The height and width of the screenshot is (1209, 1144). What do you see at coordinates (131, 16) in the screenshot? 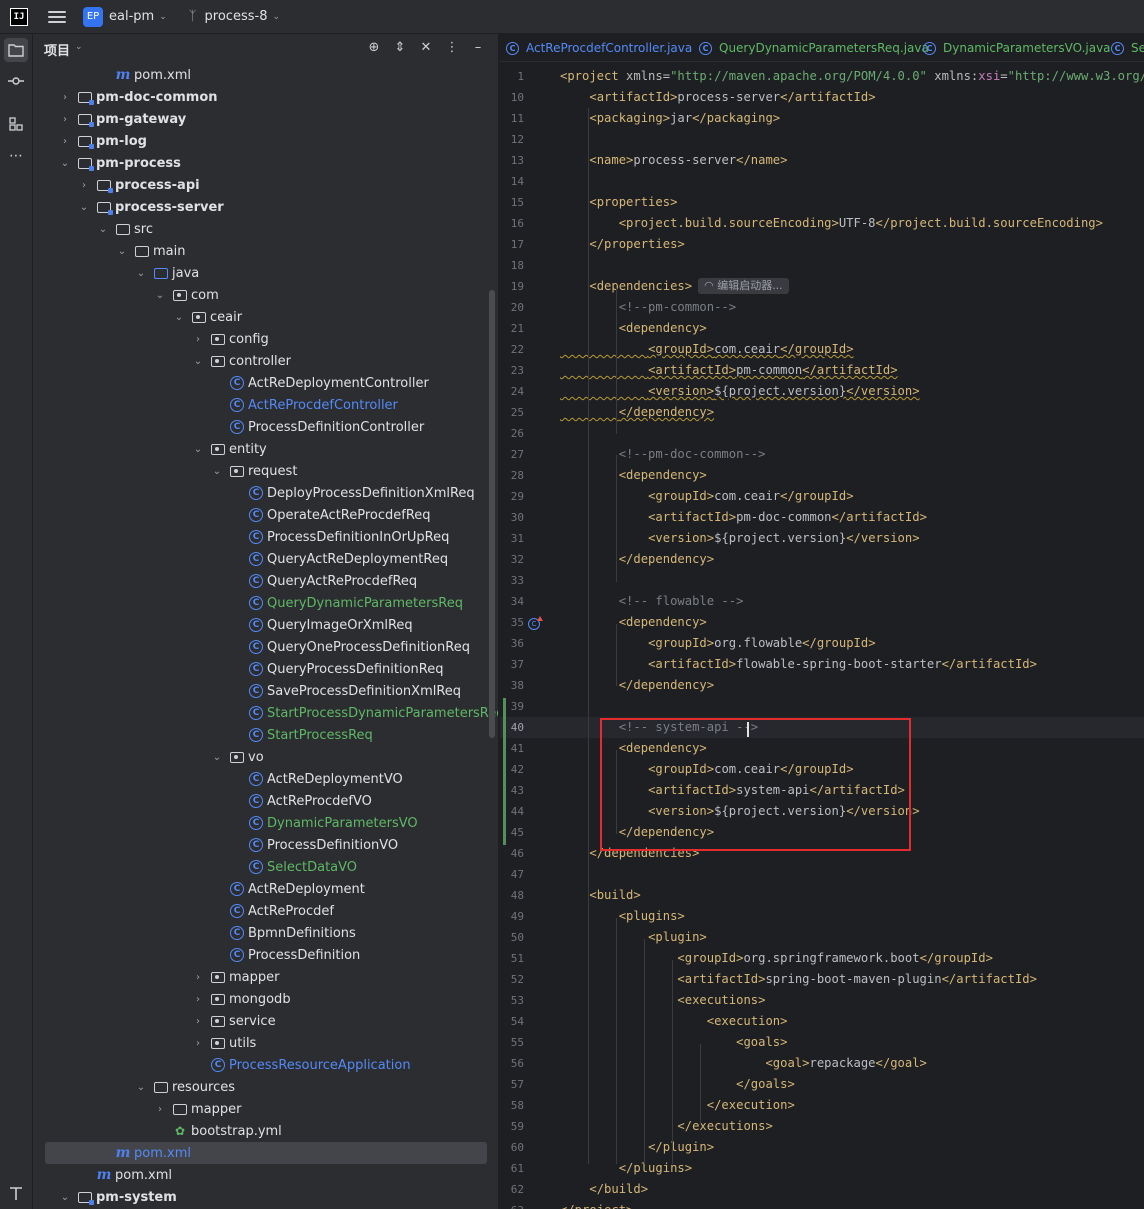
I see `project-name: eal-pm` at bounding box center [131, 16].